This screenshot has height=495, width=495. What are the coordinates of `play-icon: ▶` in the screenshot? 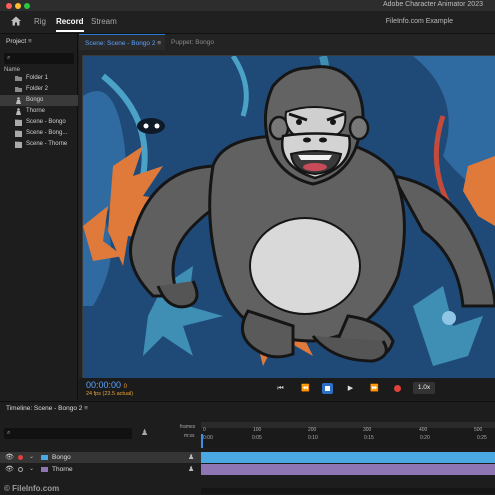 It's located at (350, 388).